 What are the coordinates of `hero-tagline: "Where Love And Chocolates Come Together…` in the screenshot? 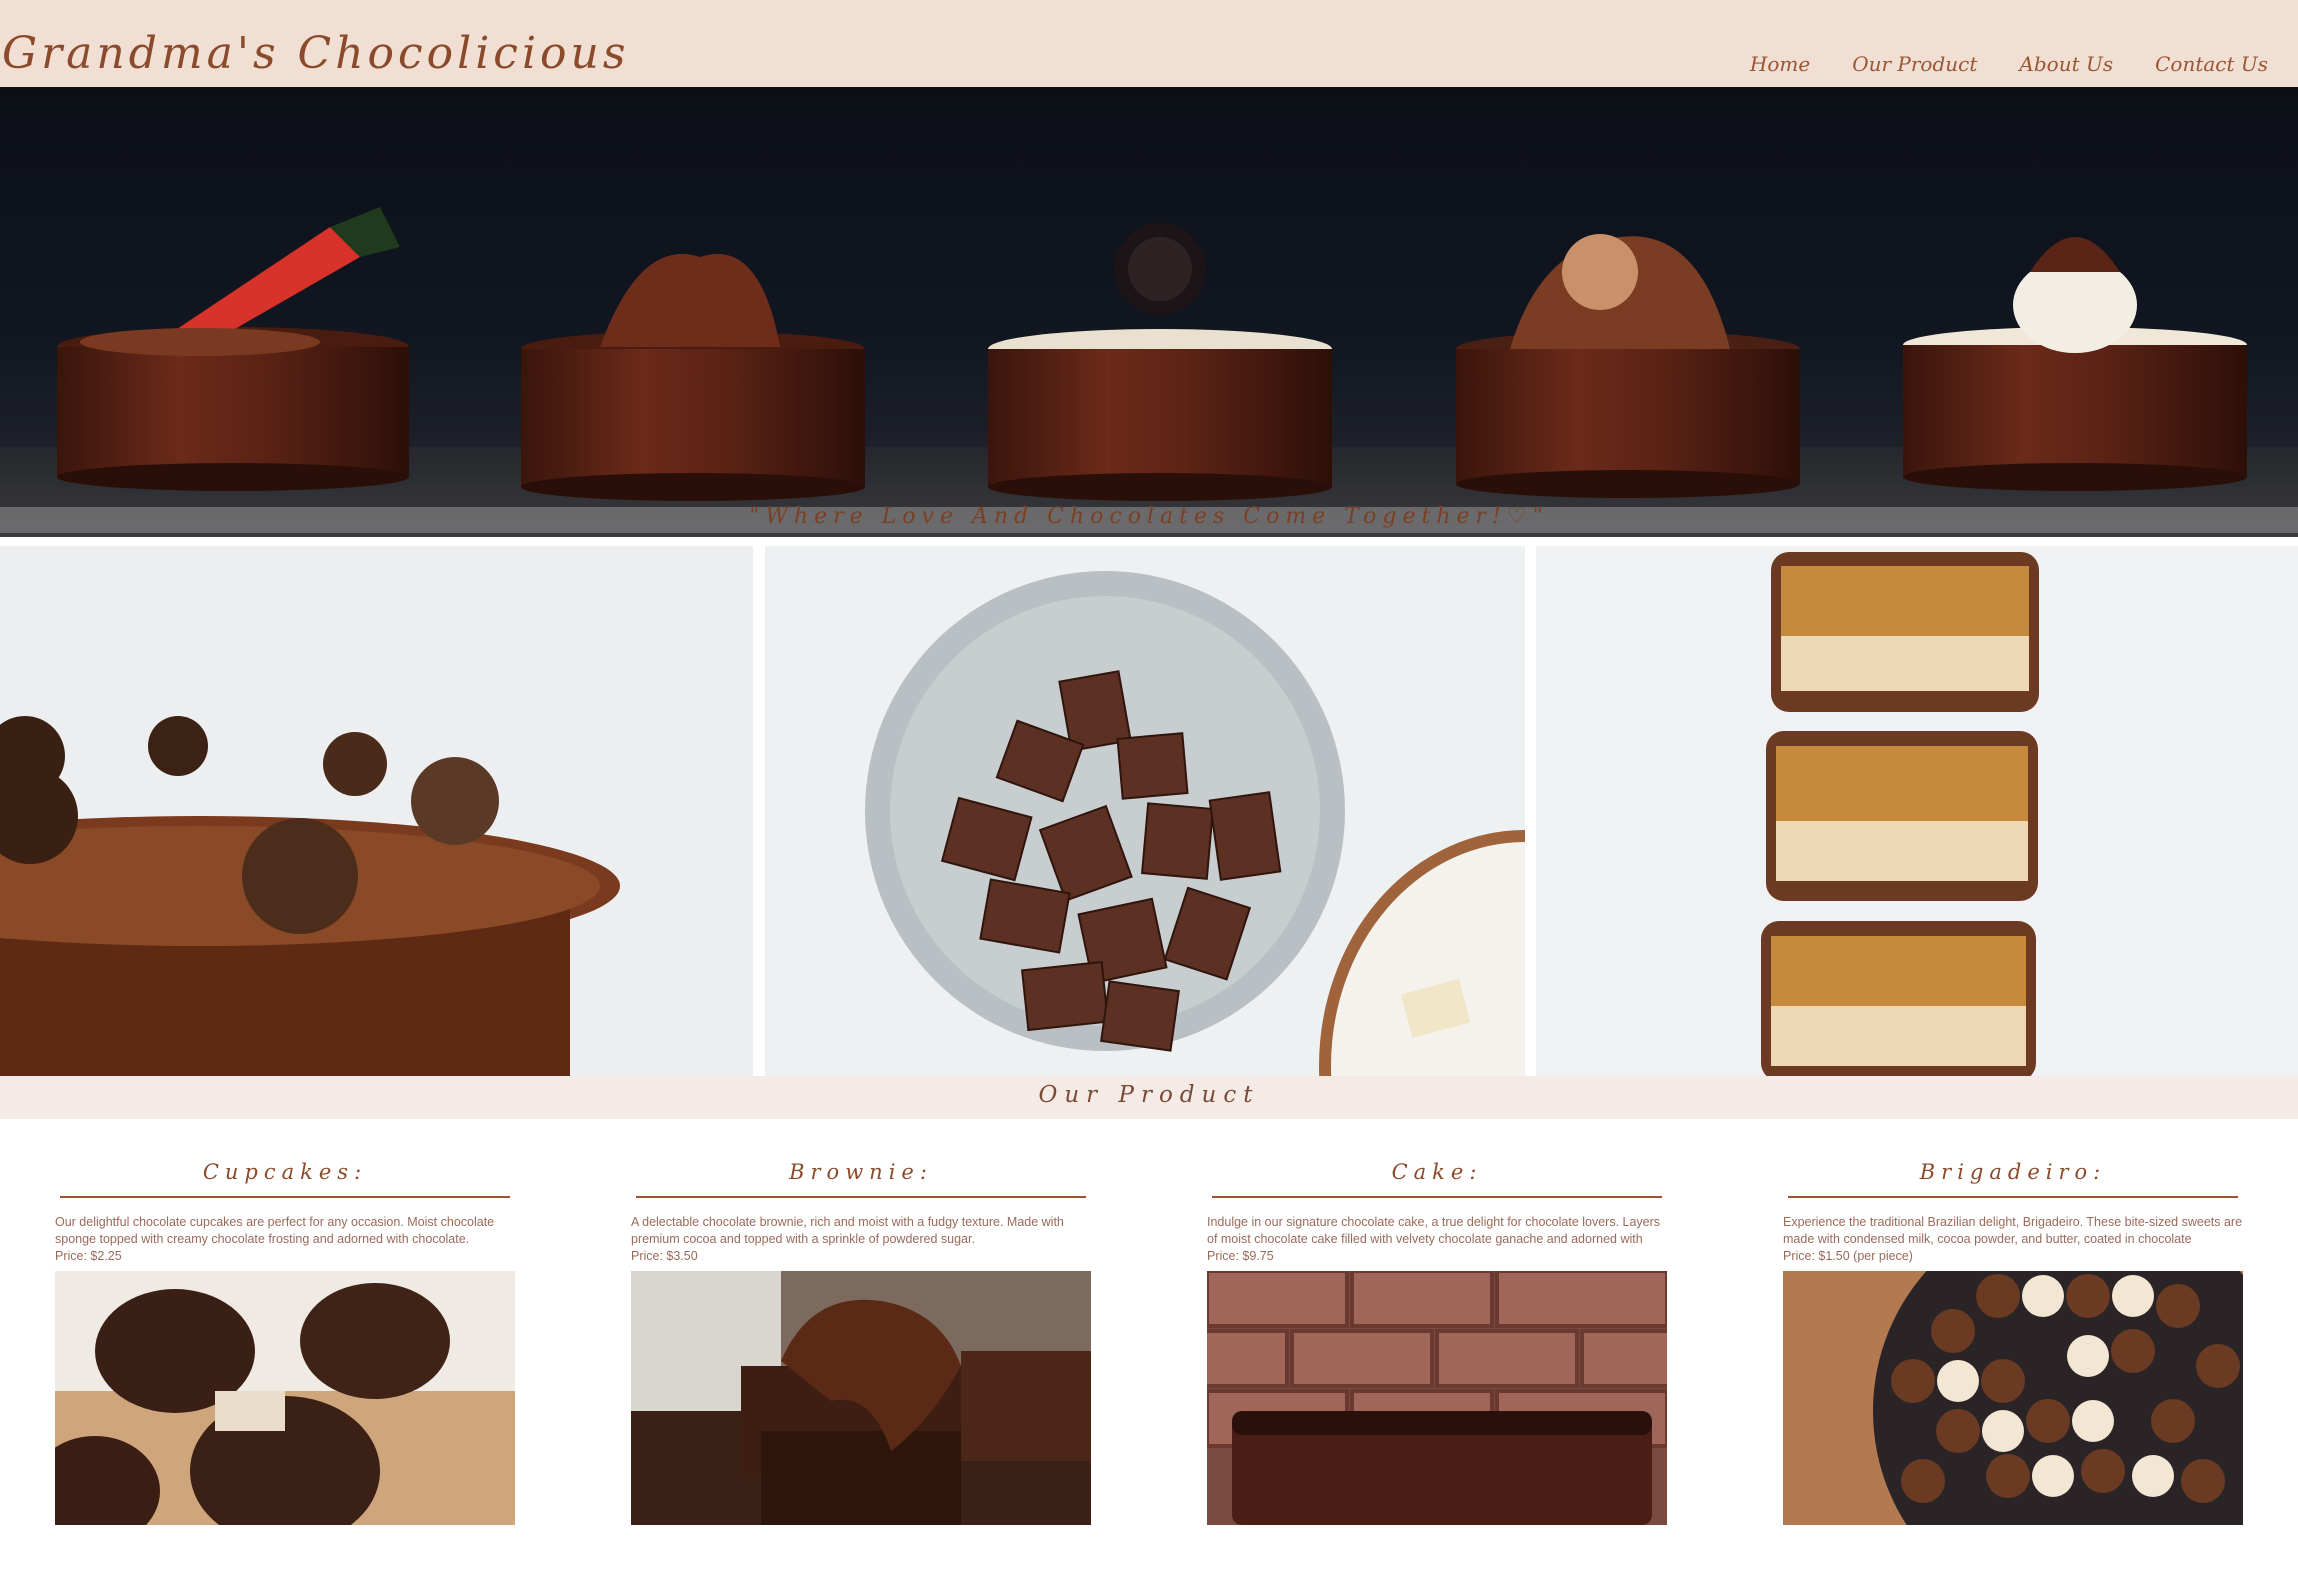 It's located at (1149, 516).